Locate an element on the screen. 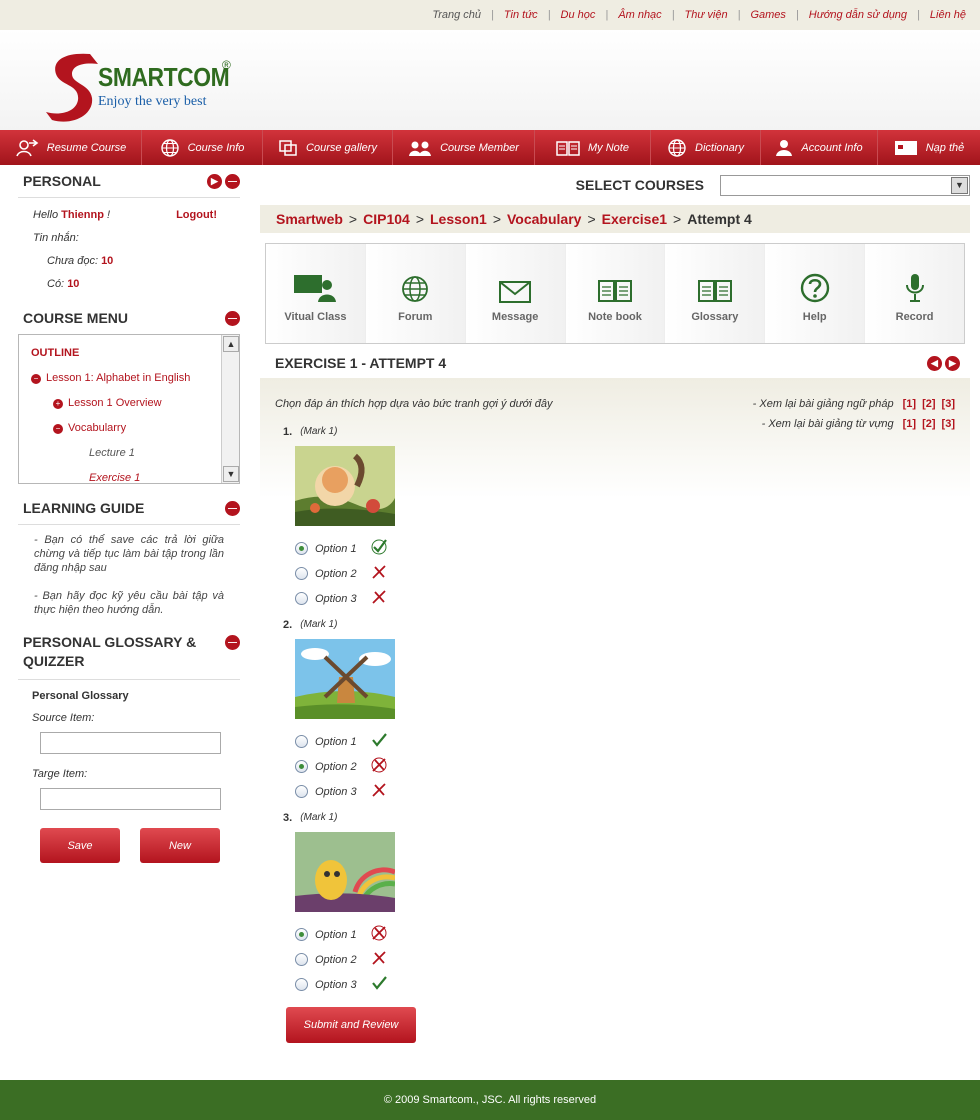 The height and width of the screenshot is (1120, 980). smartcom-logo: SMARTCOM ® Enjoy the very best is located at coordinates (147, 88).